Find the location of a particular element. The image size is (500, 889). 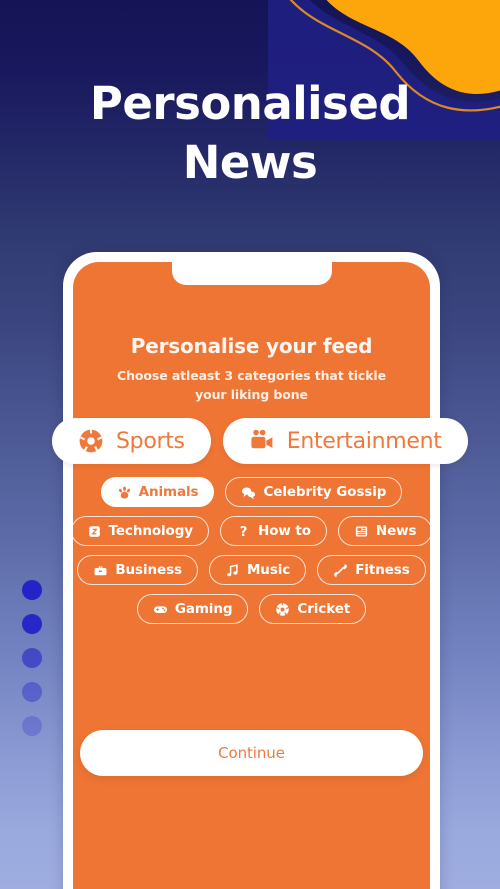

category-chip-celebrity-gossip: Celebrity Gossip is located at coordinates (314, 492).